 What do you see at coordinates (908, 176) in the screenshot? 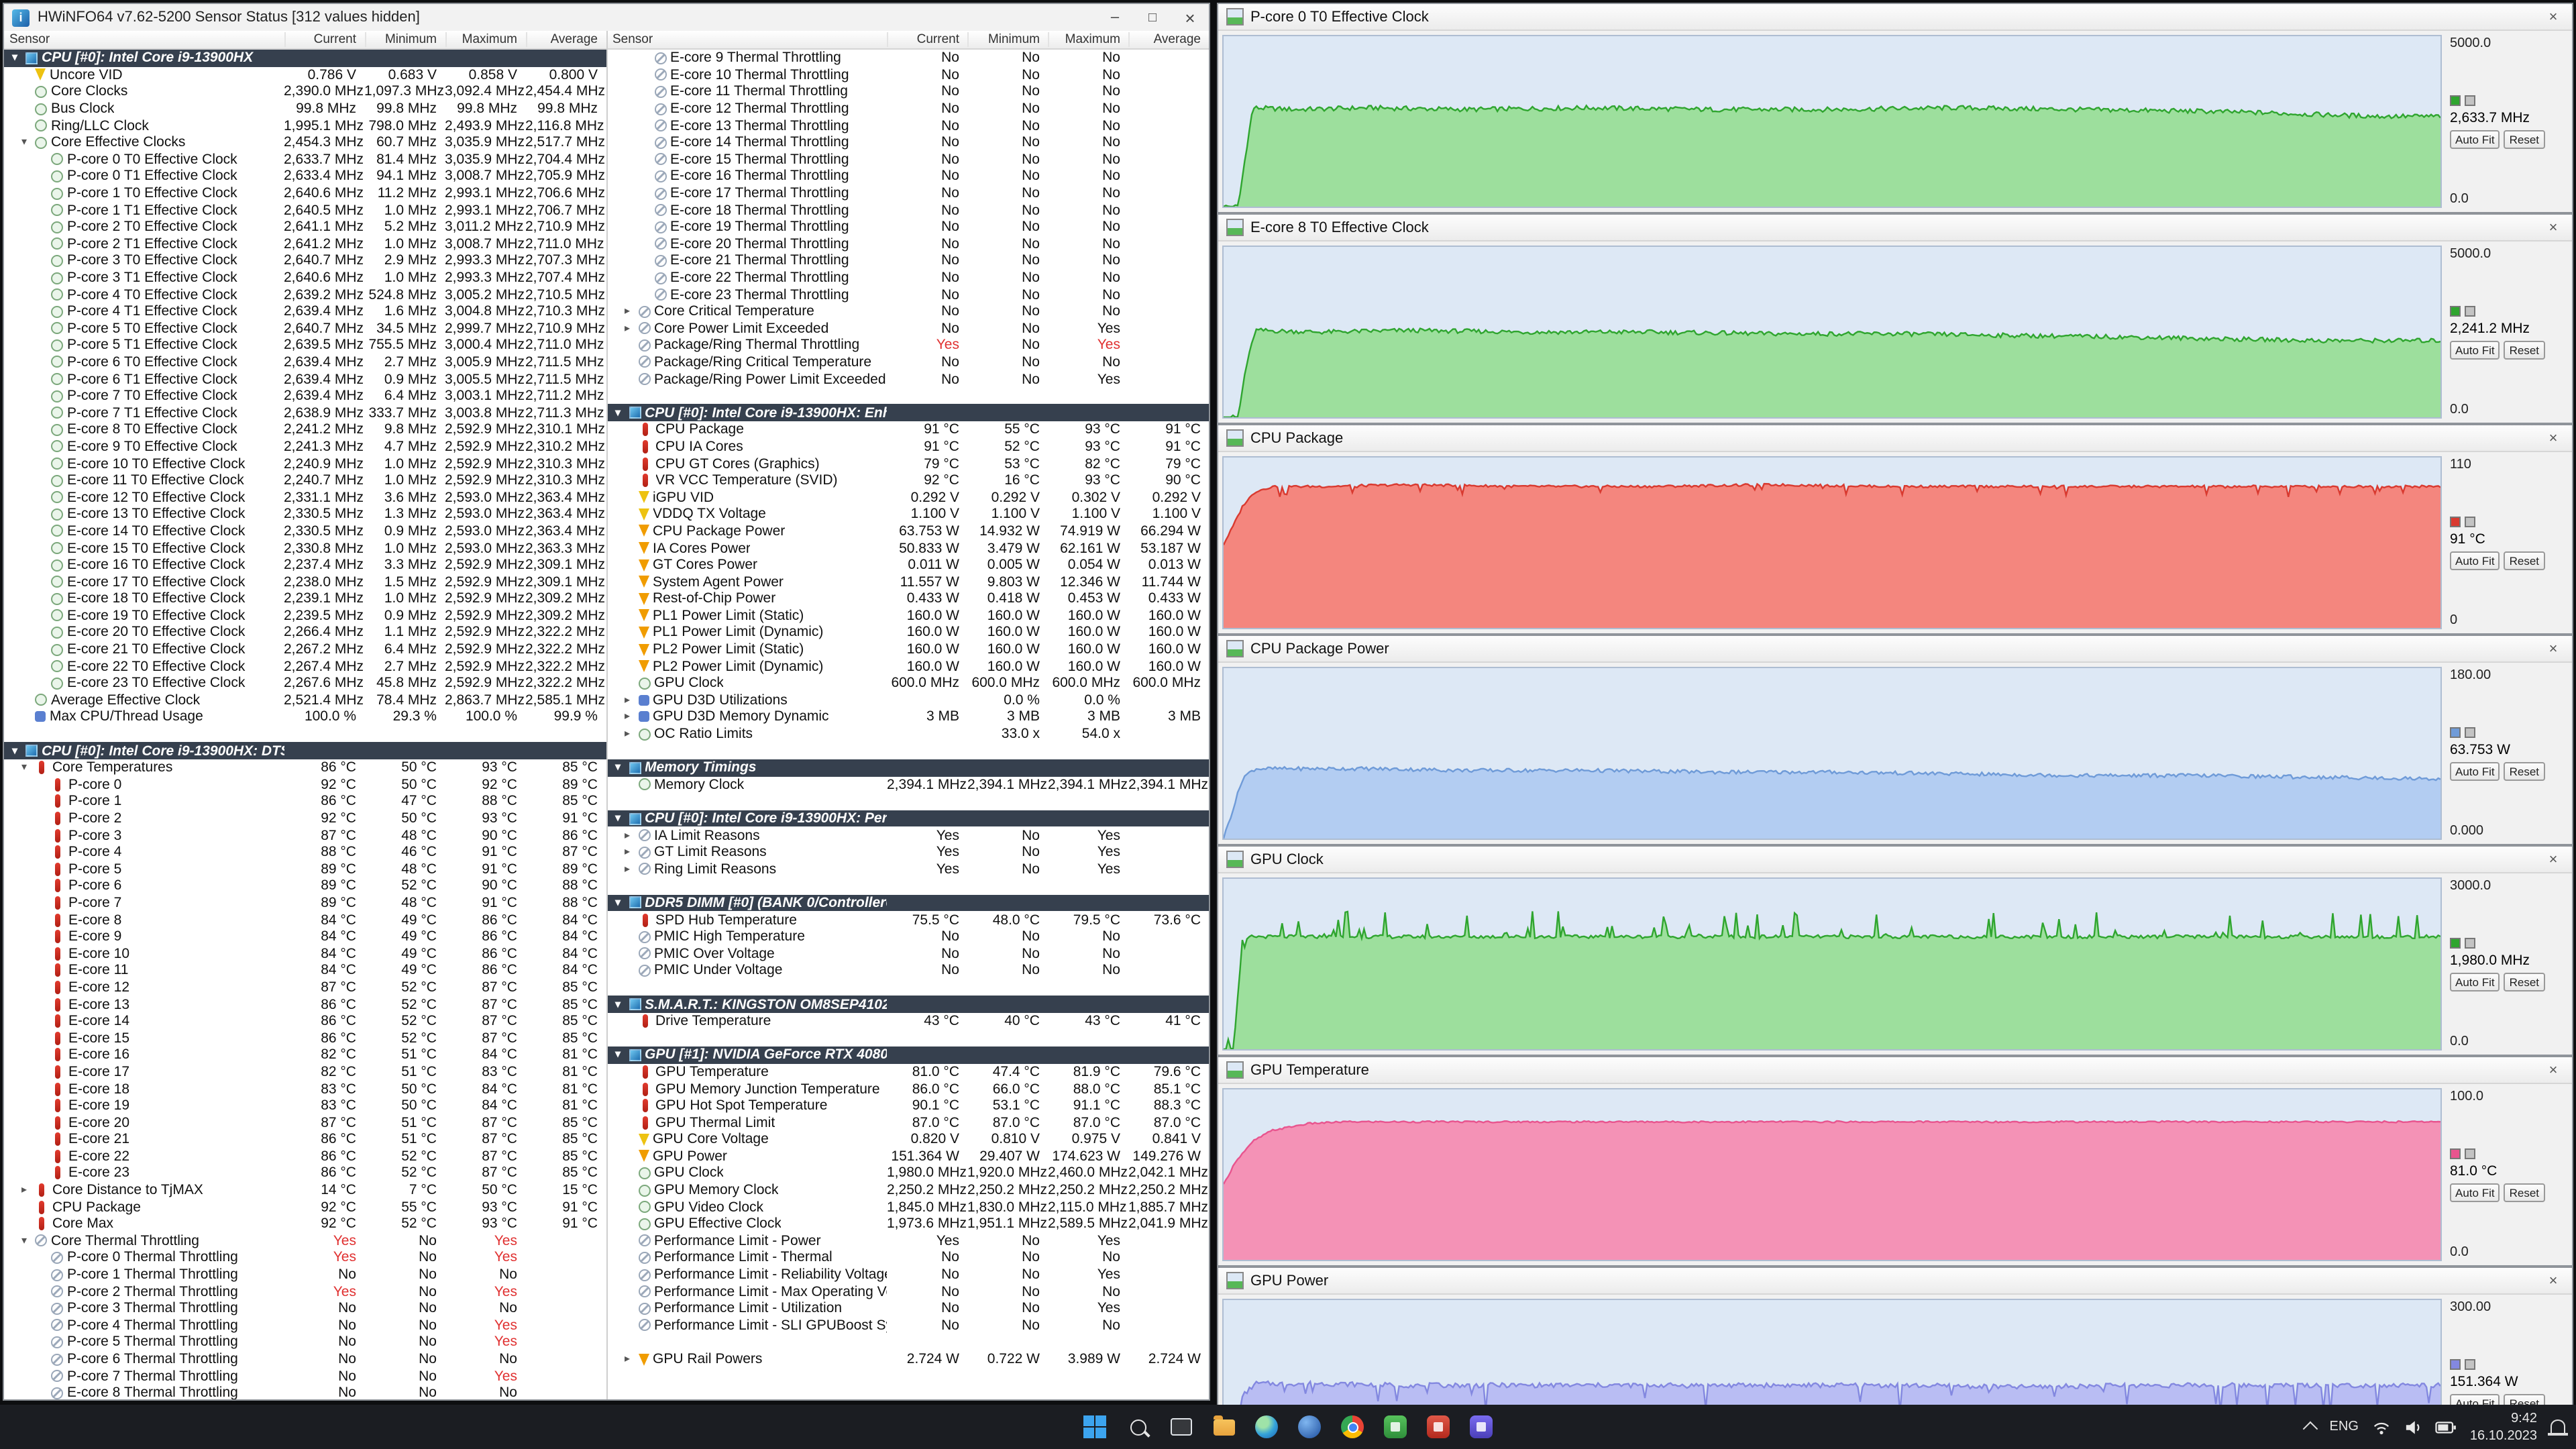
I see `sensor-row: E-core 16 Thermal Throttling No No No` at bounding box center [908, 176].